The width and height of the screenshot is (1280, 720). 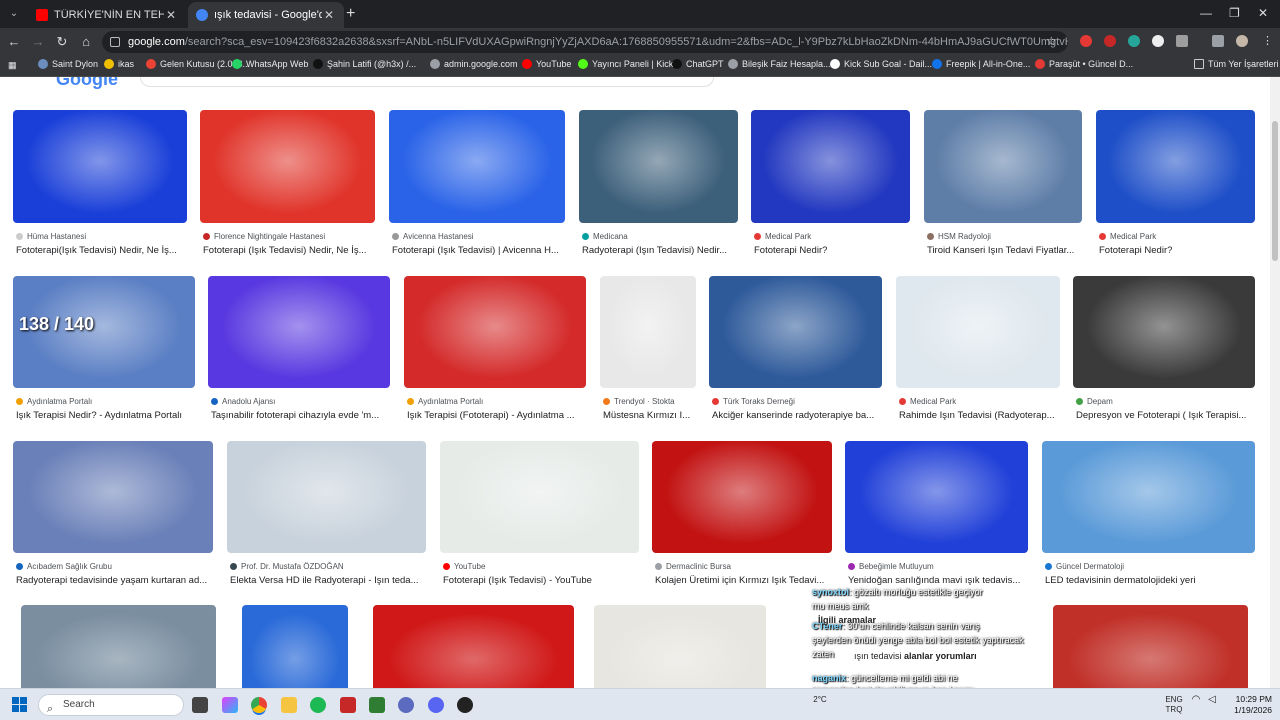 What do you see at coordinates (289, 705) in the screenshot?
I see `file-explorer-icon` at bounding box center [289, 705].